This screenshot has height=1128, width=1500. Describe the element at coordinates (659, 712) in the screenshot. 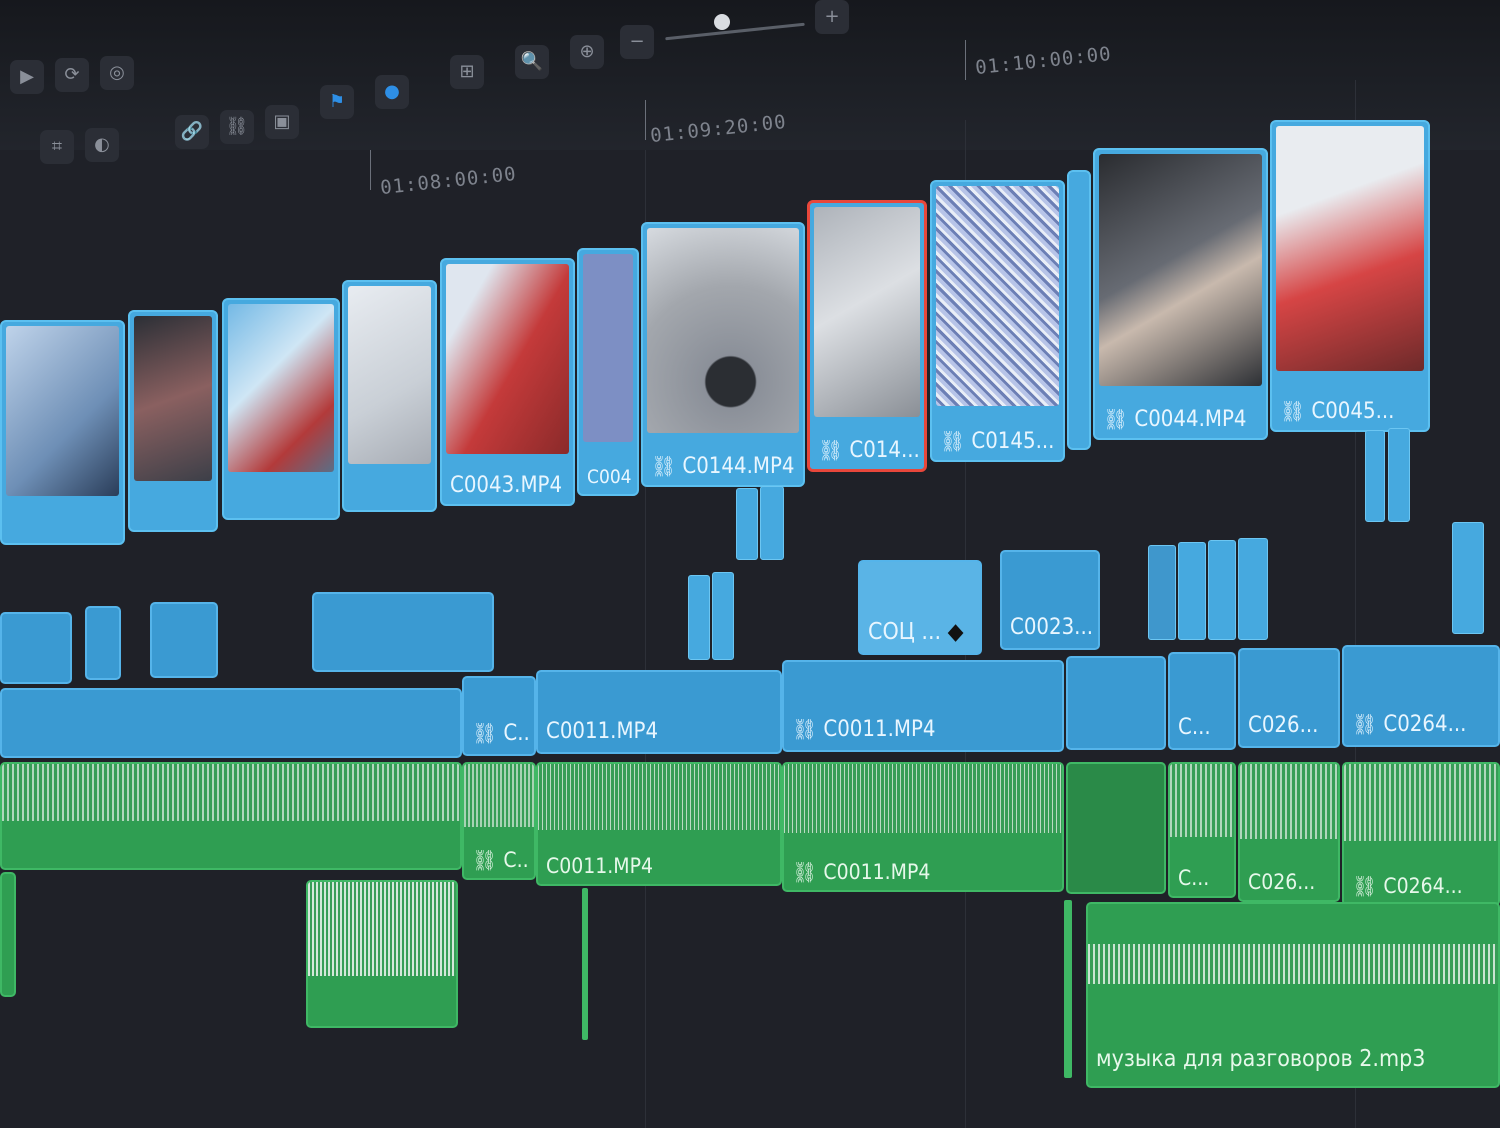

I see `video-clip: C0011.MP4` at that location.